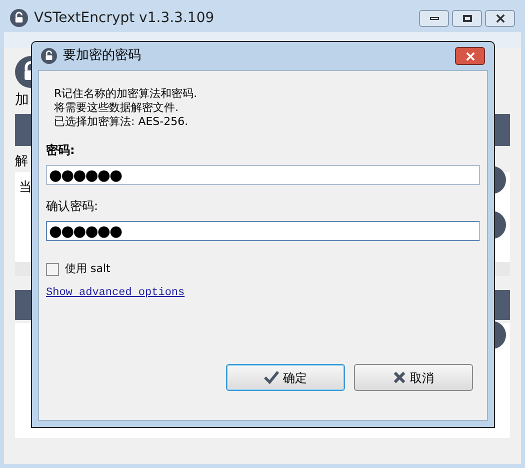 Image resolution: width=525 pixels, height=468 pixels. What do you see at coordinates (115, 292) in the screenshot?
I see `advanced-options-link: Show advanced options` at bounding box center [115, 292].